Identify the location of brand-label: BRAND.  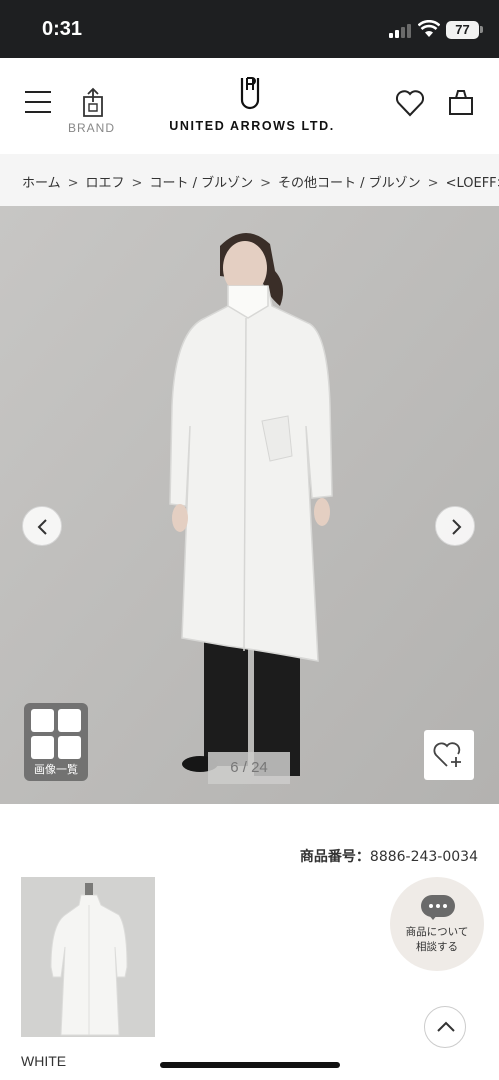
(91, 128).